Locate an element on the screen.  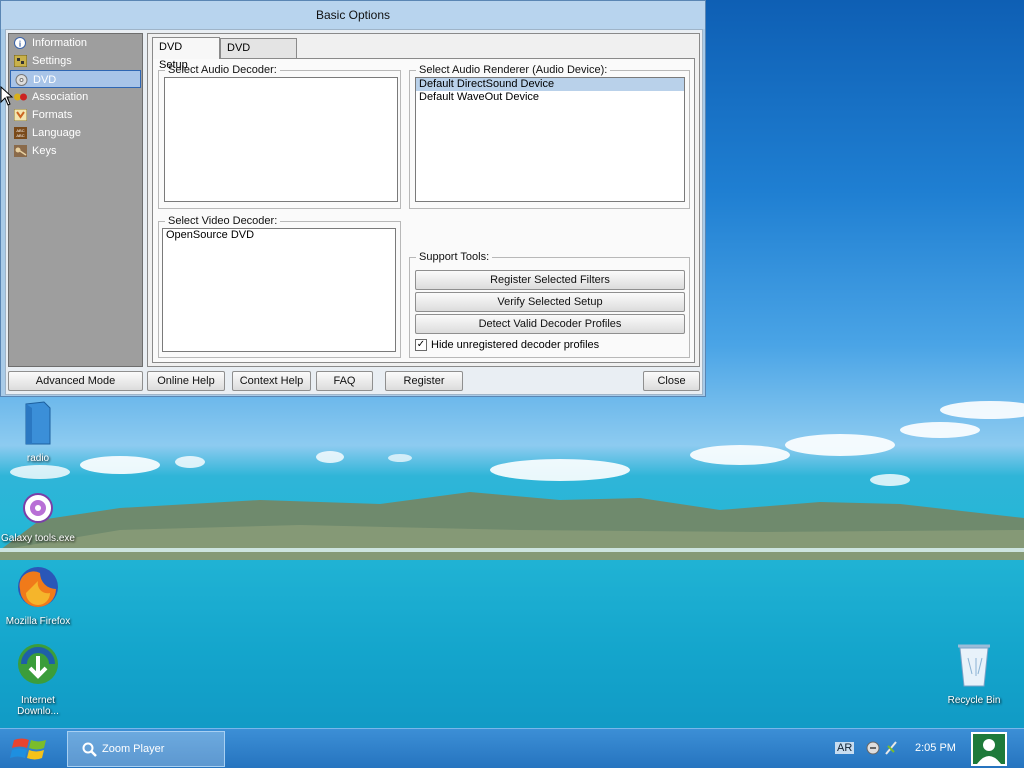
tab-dvd-setup: DVD Setup is located at coordinates (186, 54).